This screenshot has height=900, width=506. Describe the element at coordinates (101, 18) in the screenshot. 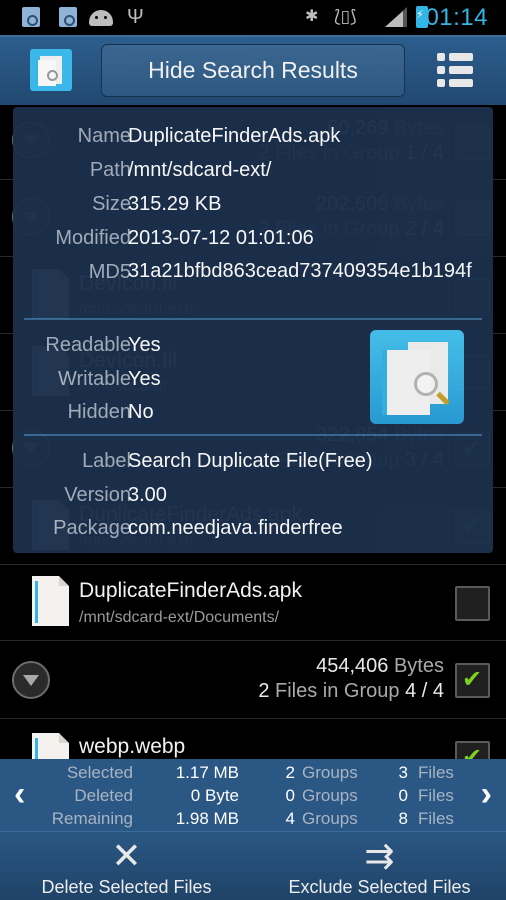

I see `android-icon` at that location.